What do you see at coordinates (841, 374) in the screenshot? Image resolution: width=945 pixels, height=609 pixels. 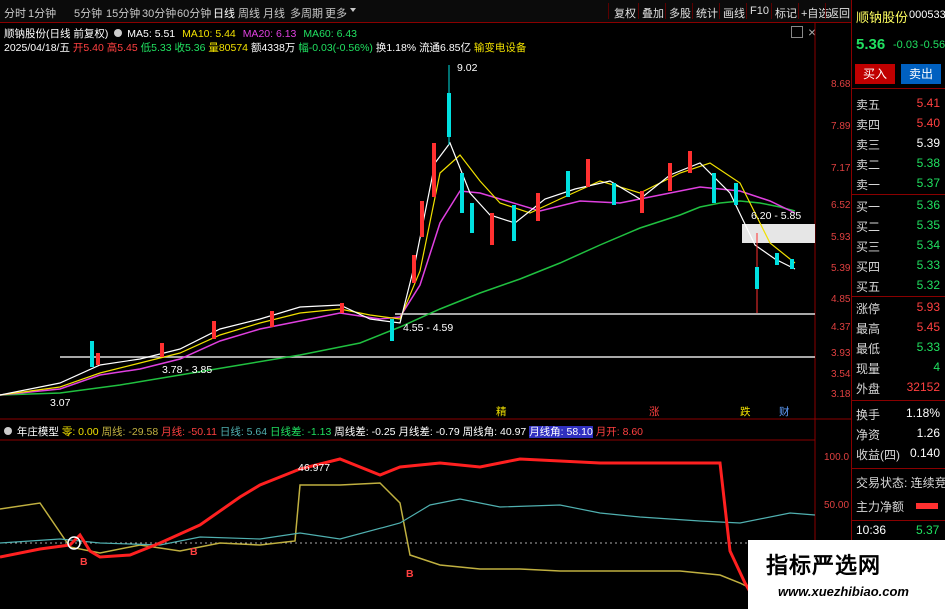 I see `price-tick: 3.54` at bounding box center [841, 374].